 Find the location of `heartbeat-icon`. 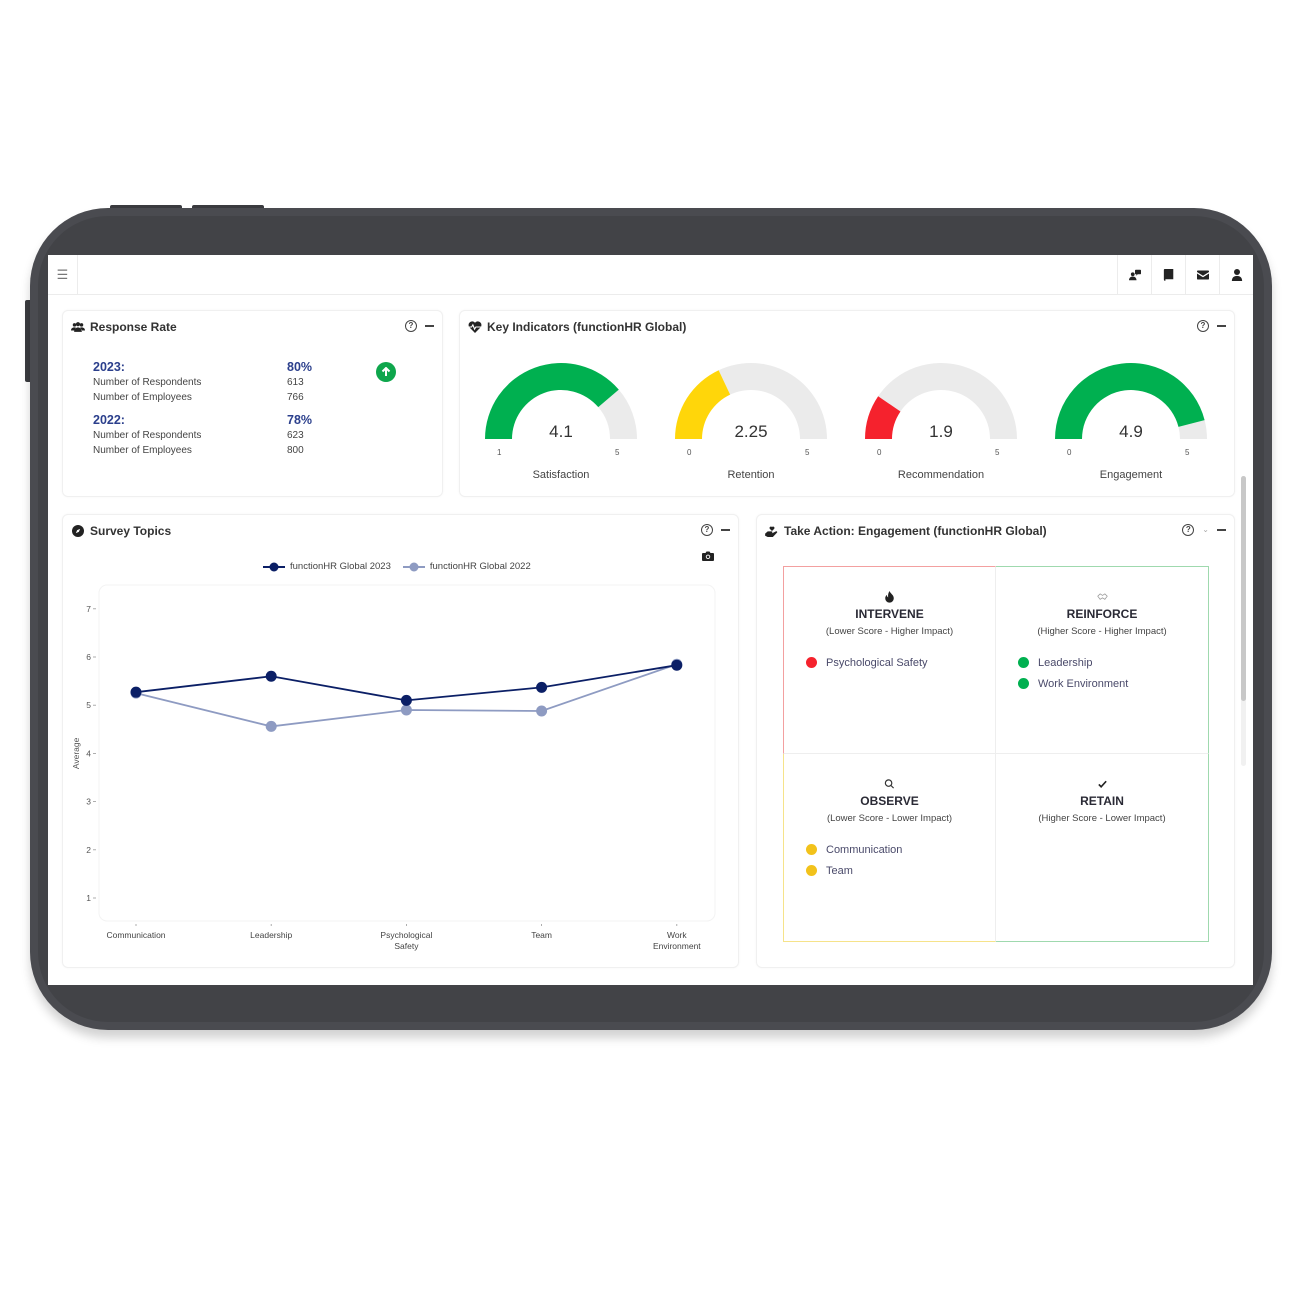

heartbeat-icon is located at coordinates (475, 327).